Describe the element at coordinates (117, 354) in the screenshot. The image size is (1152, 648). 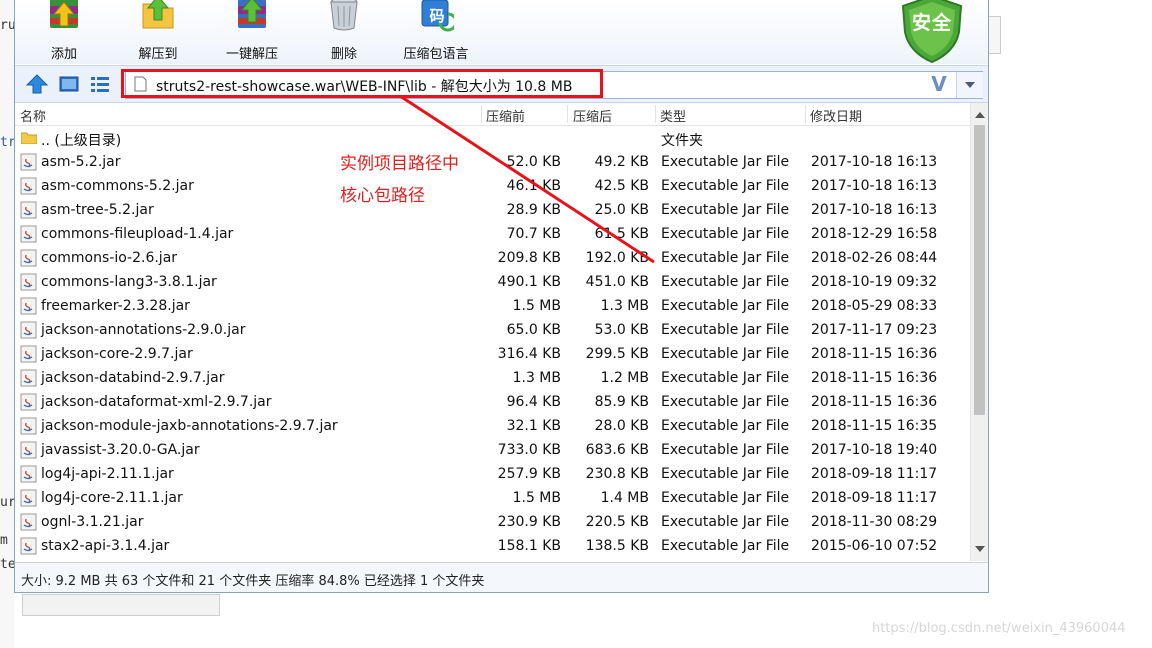
I see `file-name: jackson-core-2.9.7.jar` at that location.